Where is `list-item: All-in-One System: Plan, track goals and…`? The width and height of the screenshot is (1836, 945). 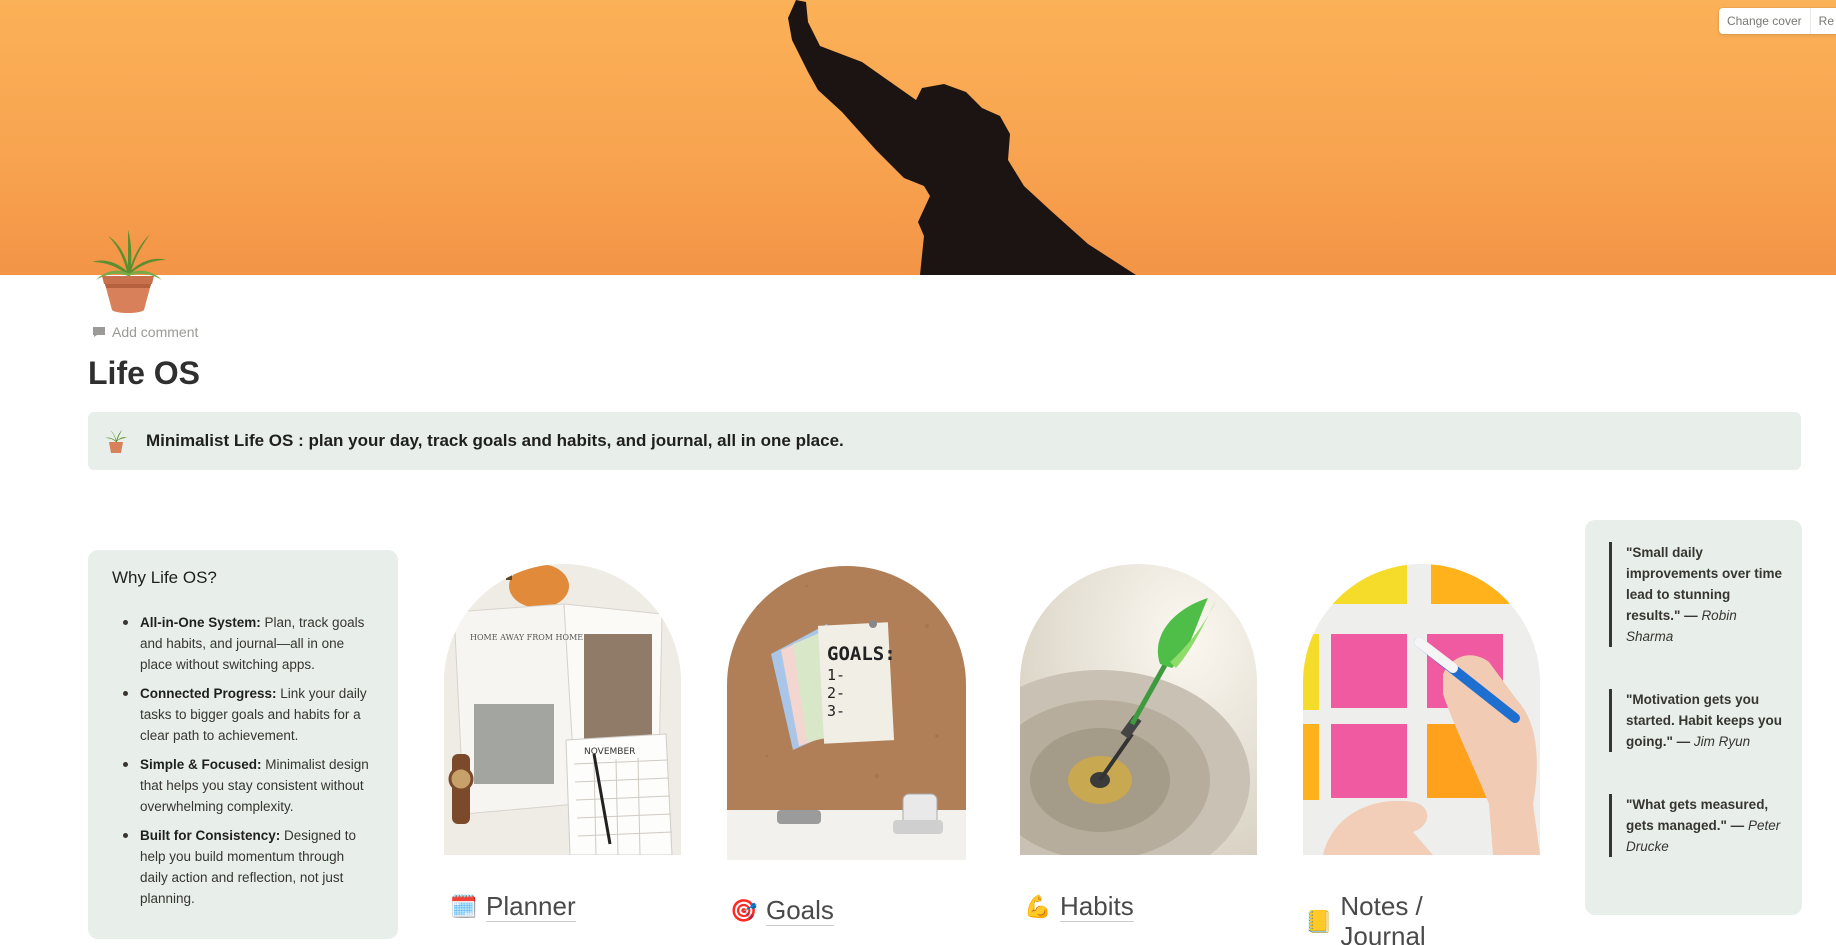
list-item: All-in-One System: Plan, track goals and… is located at coordinates (243, 643).